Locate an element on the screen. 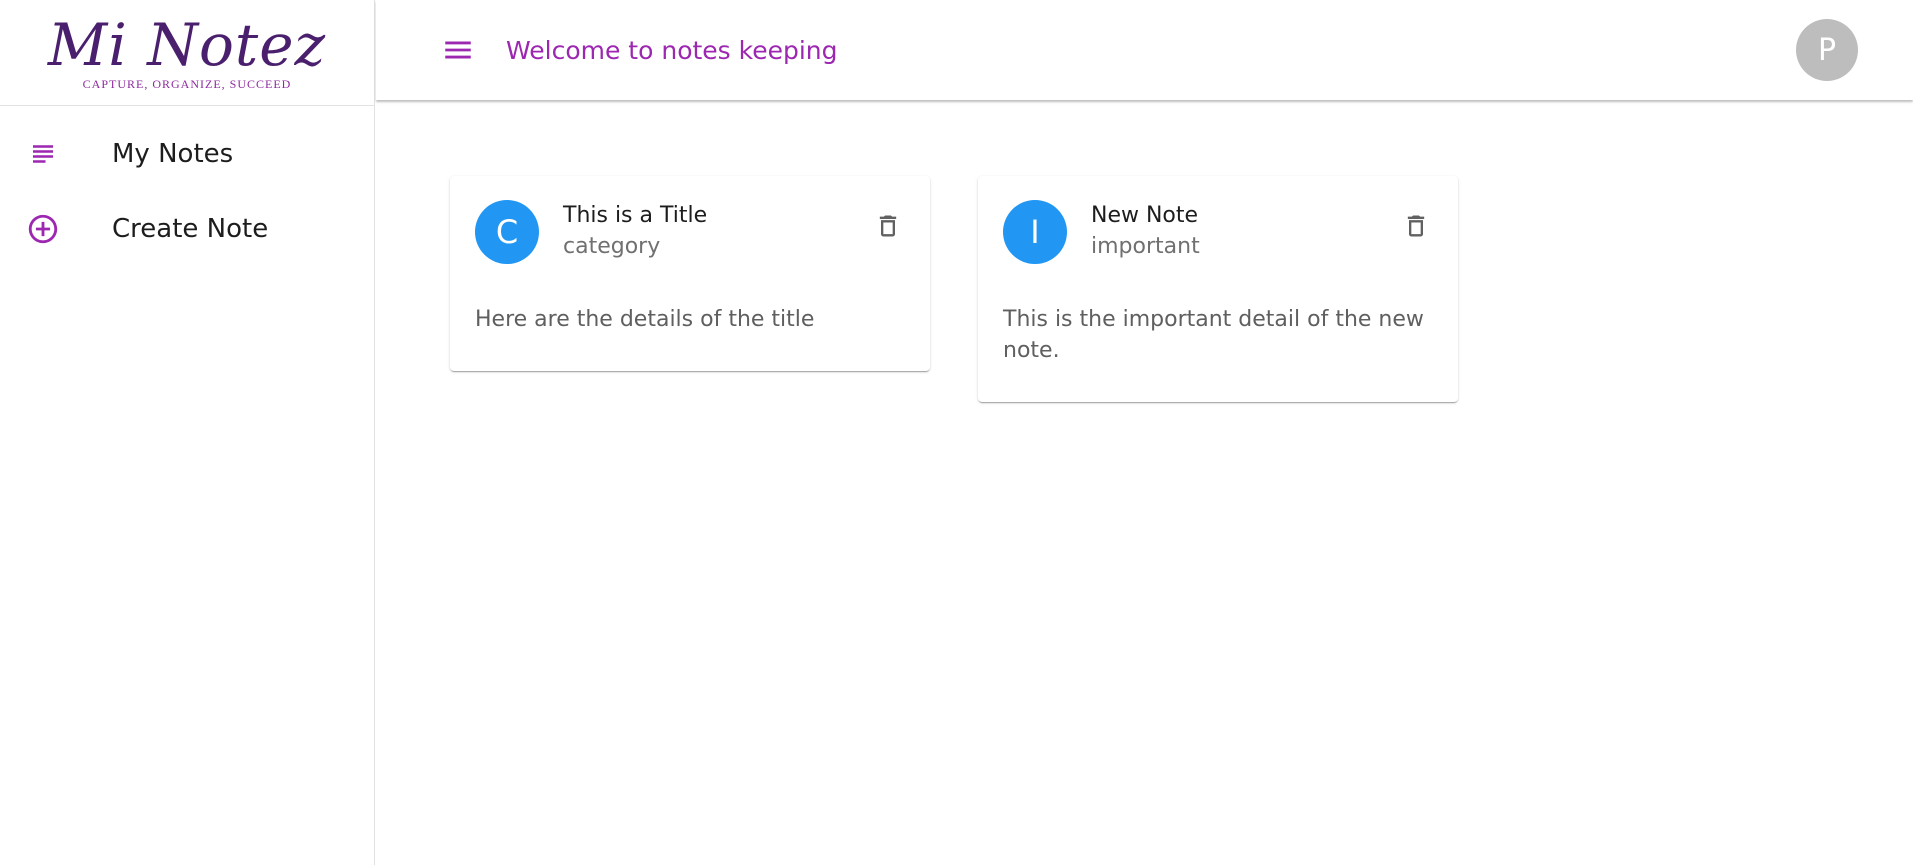 This screenshot has width=1913, height=865. logo-script-text: Mi Notez is located at coordinates (187, 45).